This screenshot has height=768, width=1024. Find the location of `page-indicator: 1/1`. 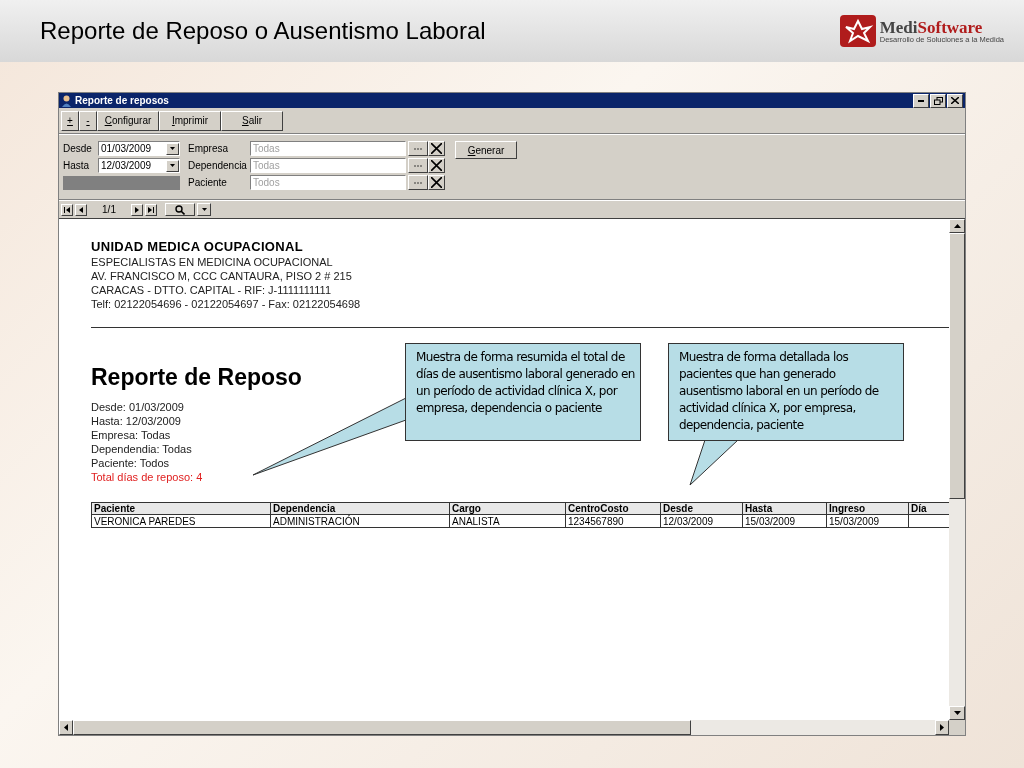

page-indicator: 1/1 is located at coordinates (109, 210).